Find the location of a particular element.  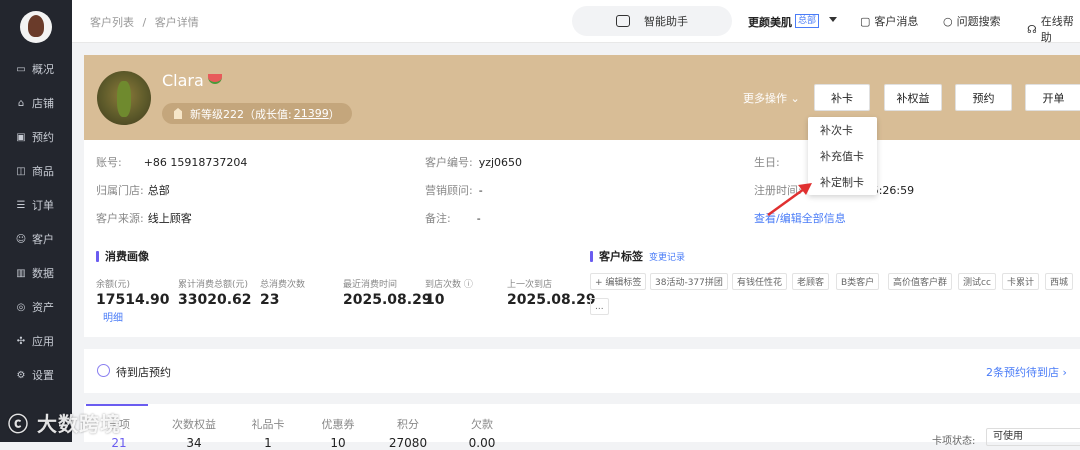

supplement-benefit-button: 补权益 is located at coordinates (913, 97).